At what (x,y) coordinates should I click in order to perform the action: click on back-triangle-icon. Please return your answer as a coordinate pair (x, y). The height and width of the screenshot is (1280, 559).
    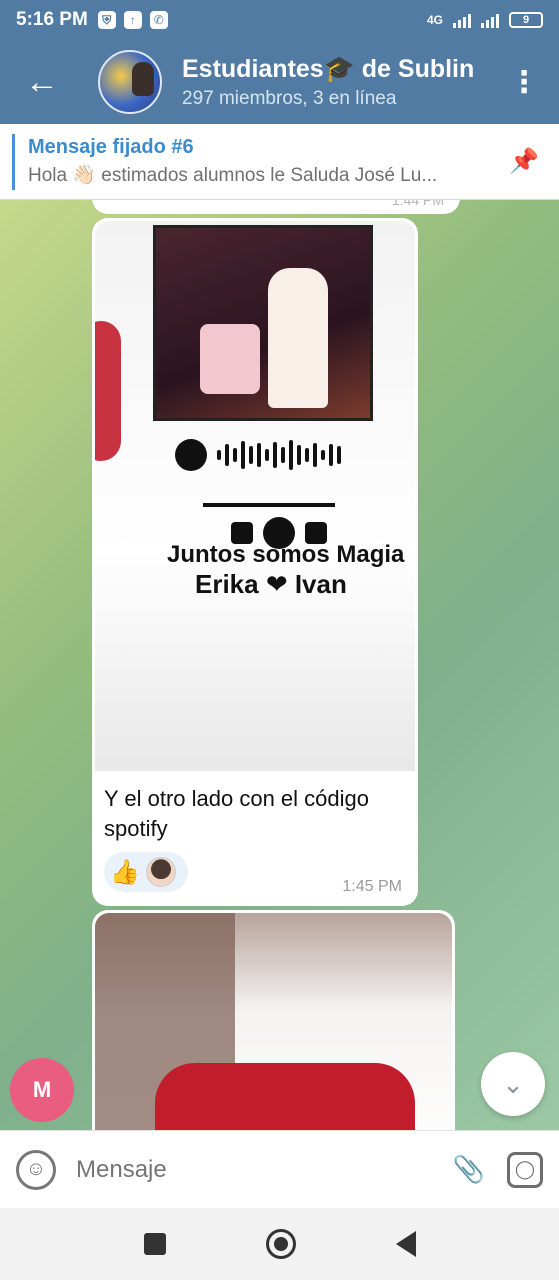
    Looking at the image, I should click on (405, 1244).